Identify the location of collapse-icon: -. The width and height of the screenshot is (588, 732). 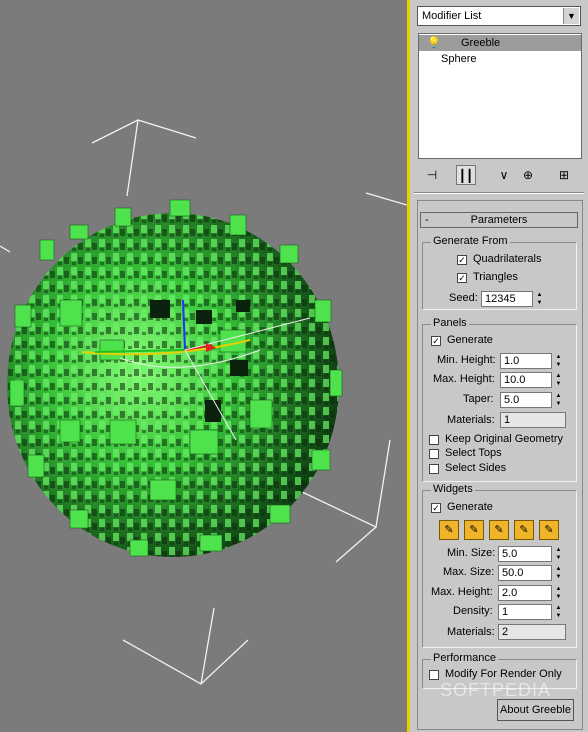
(427, 220).